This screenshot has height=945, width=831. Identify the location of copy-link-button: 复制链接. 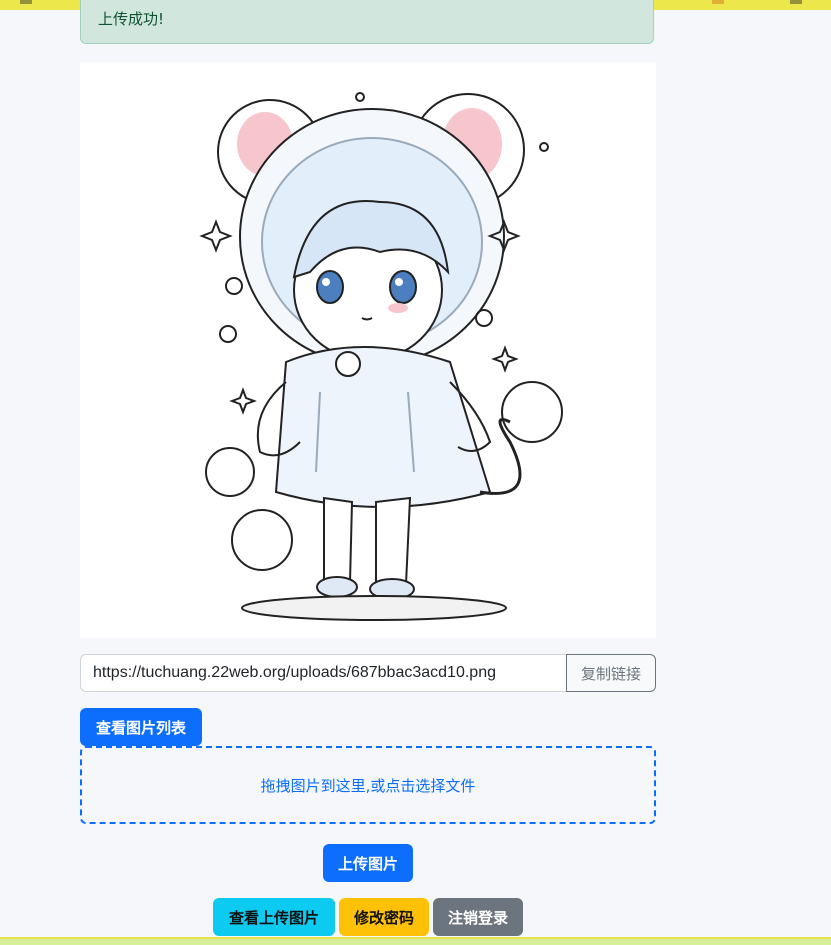
(611, 673).